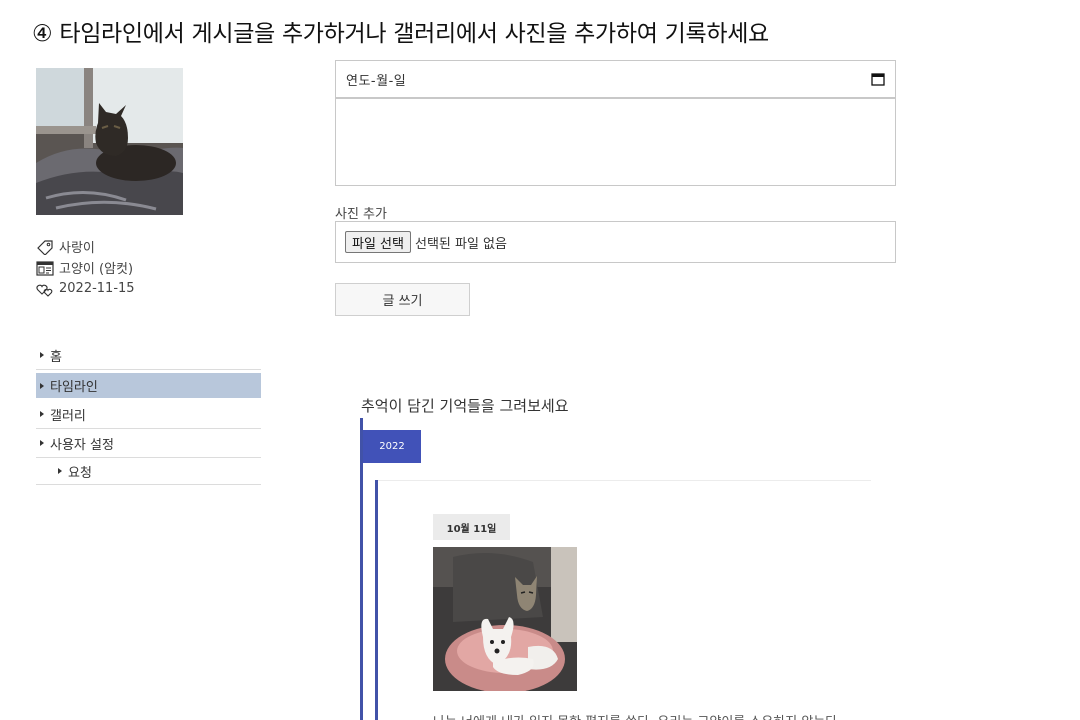  I want to click on sidebar-item-label: 타임라인, so click(74, 387).